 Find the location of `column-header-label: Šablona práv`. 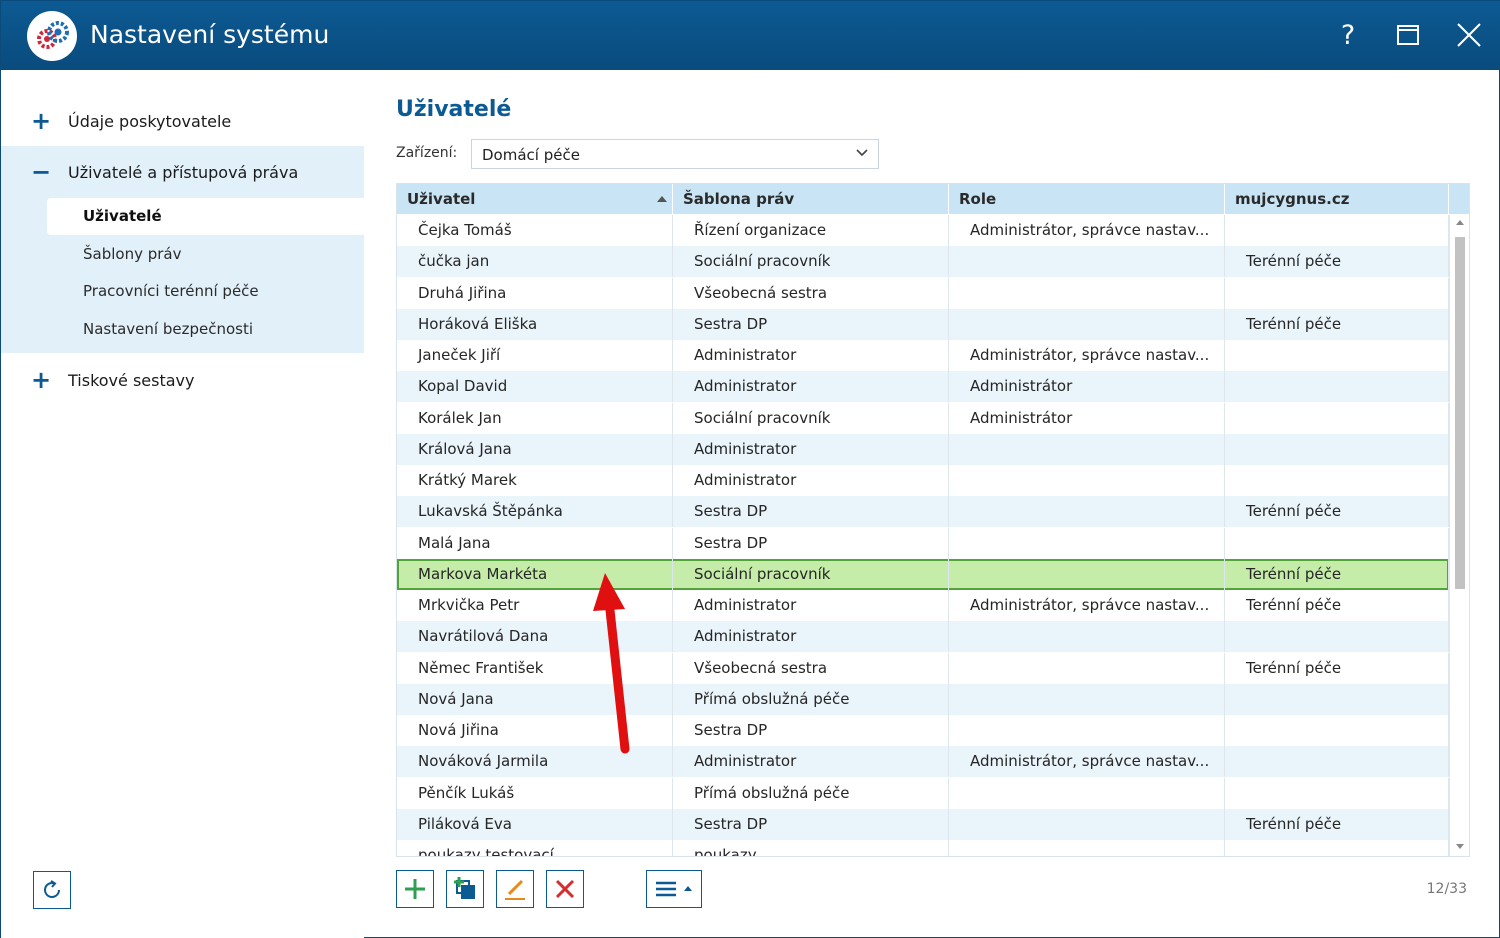

column-header-label: Šablona práv is located at coordinates (739, 199).